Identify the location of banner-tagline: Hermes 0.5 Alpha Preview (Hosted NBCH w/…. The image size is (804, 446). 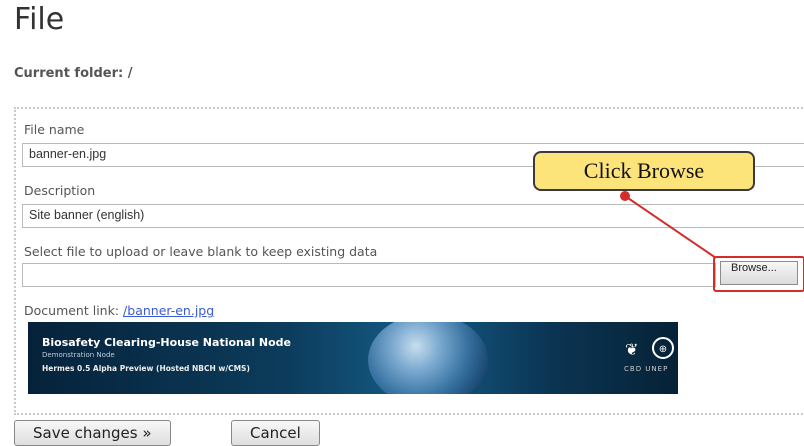
(146, 368).